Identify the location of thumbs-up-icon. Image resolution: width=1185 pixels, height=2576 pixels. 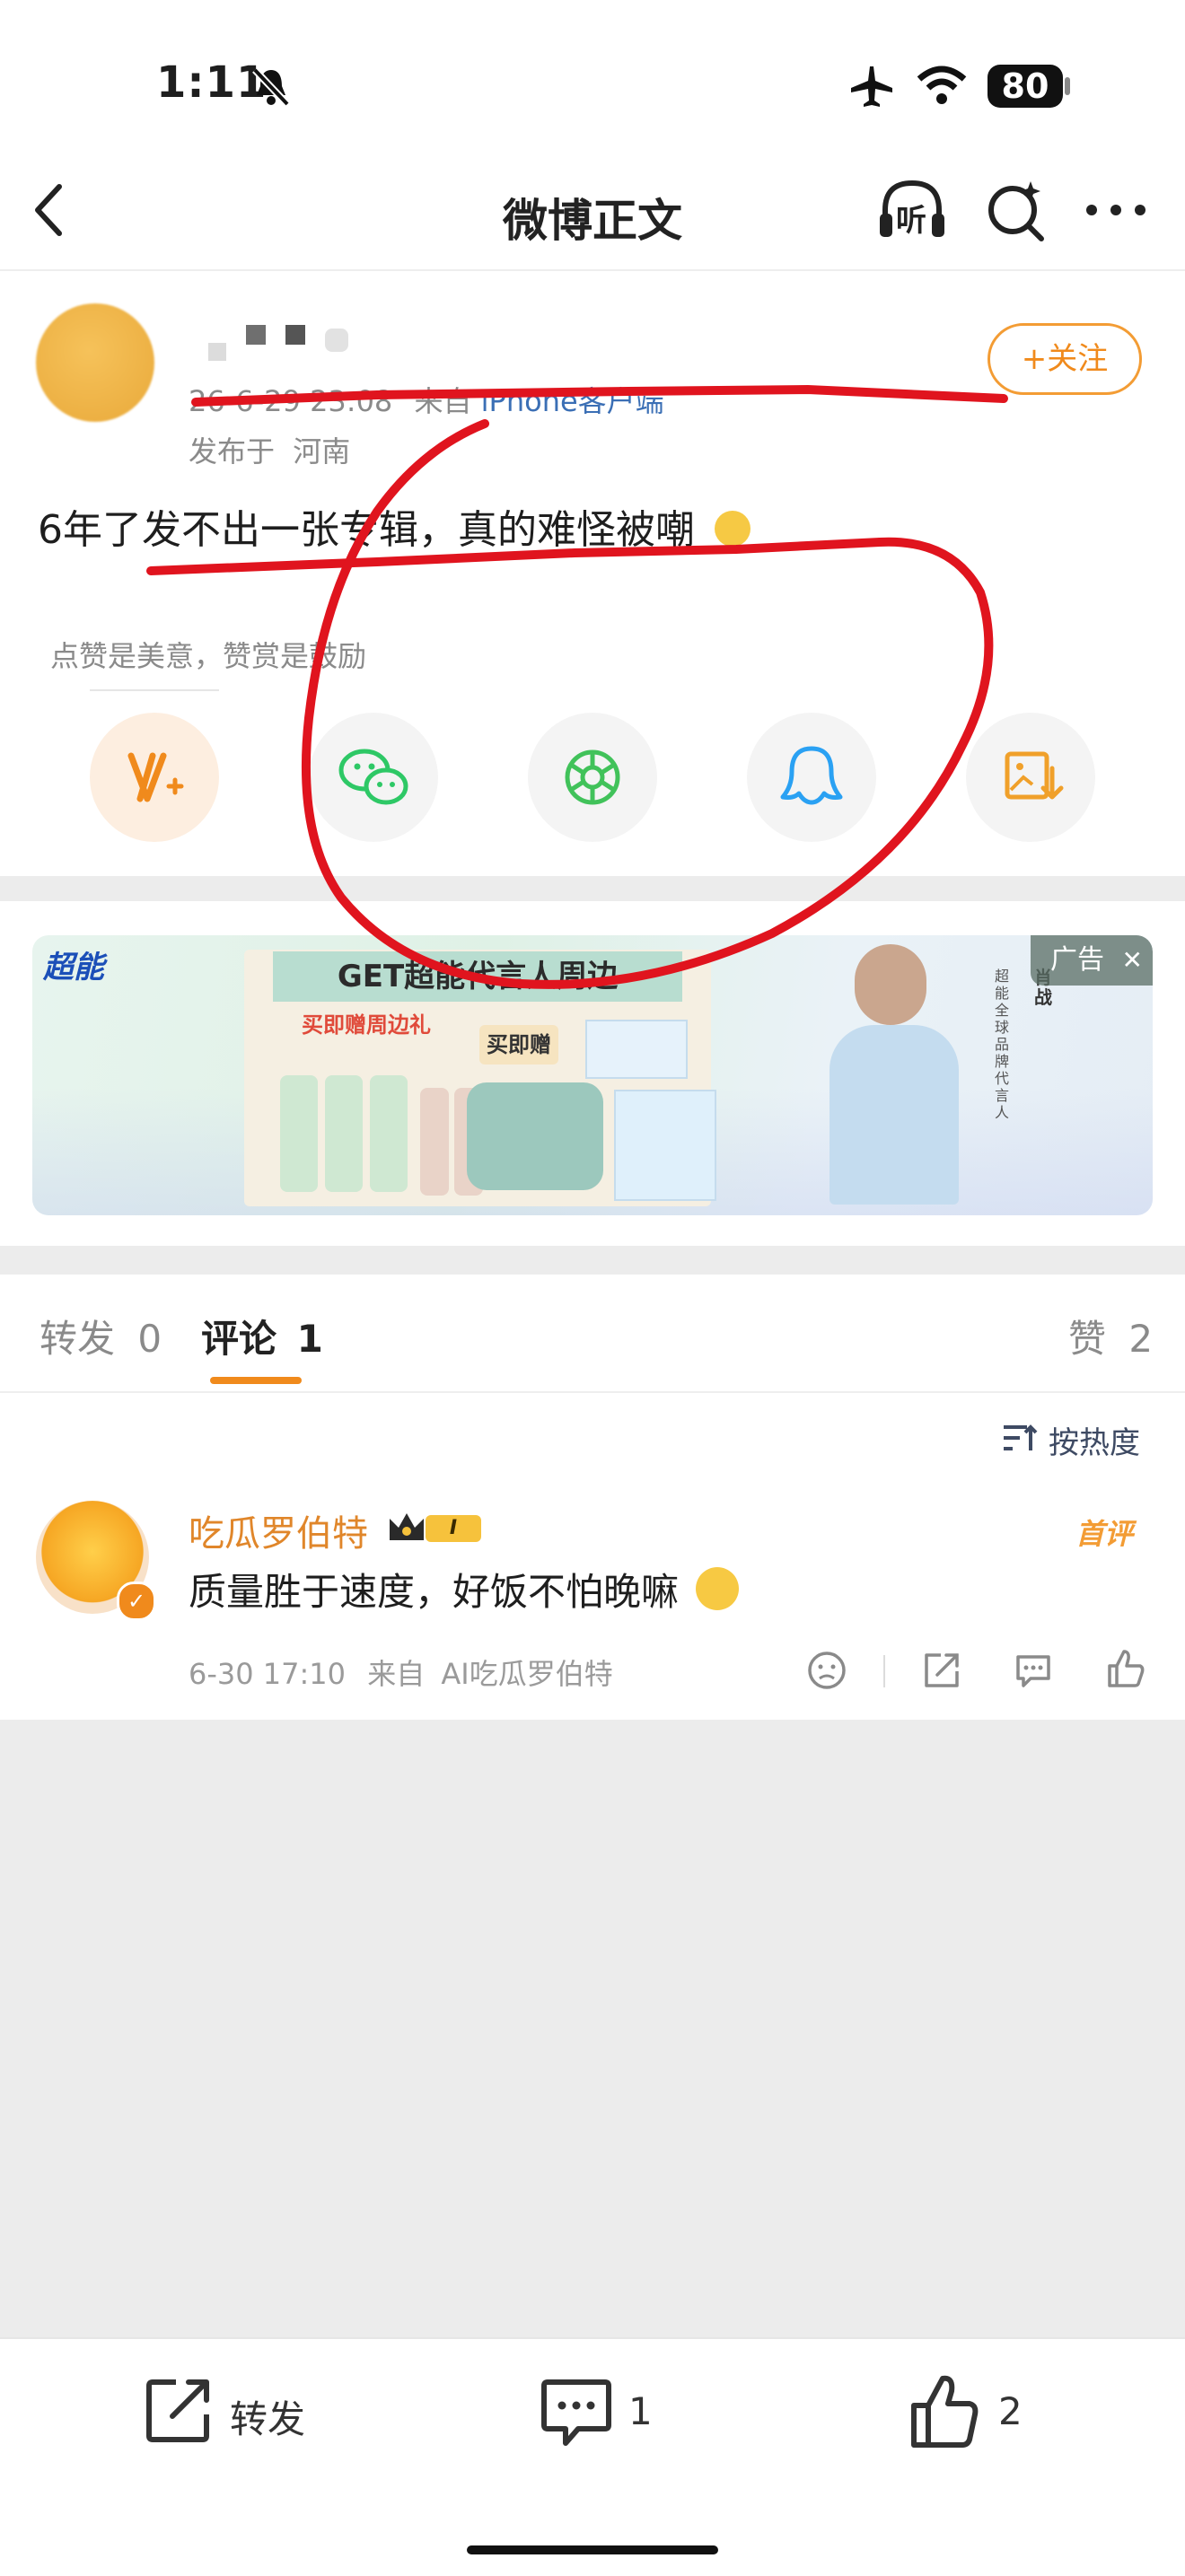
(945, 2411).